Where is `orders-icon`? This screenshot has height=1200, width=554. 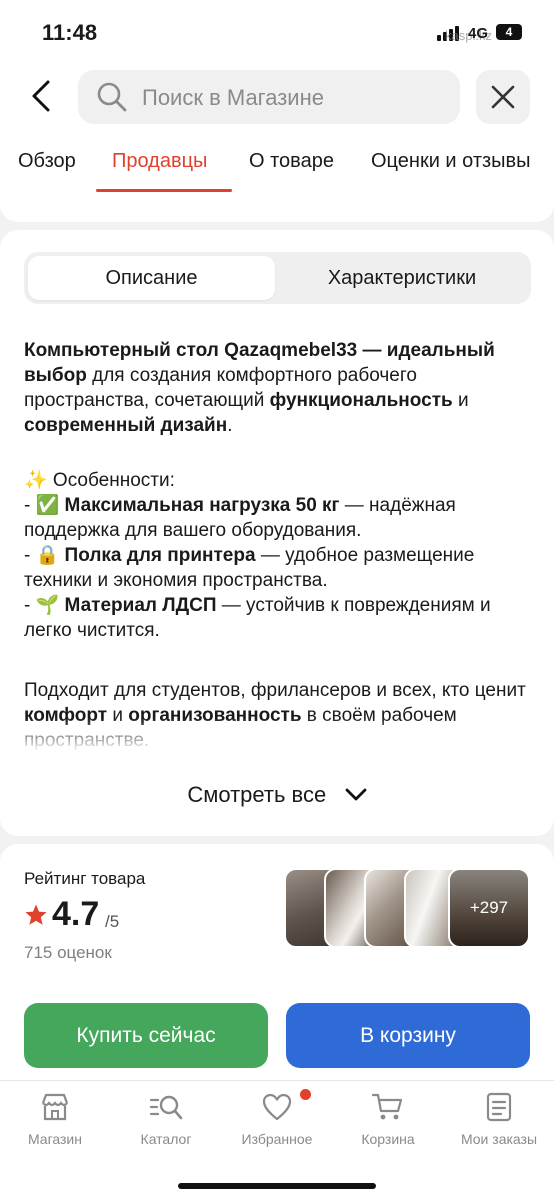 orders-icon is located at coordinates (499, 1107).